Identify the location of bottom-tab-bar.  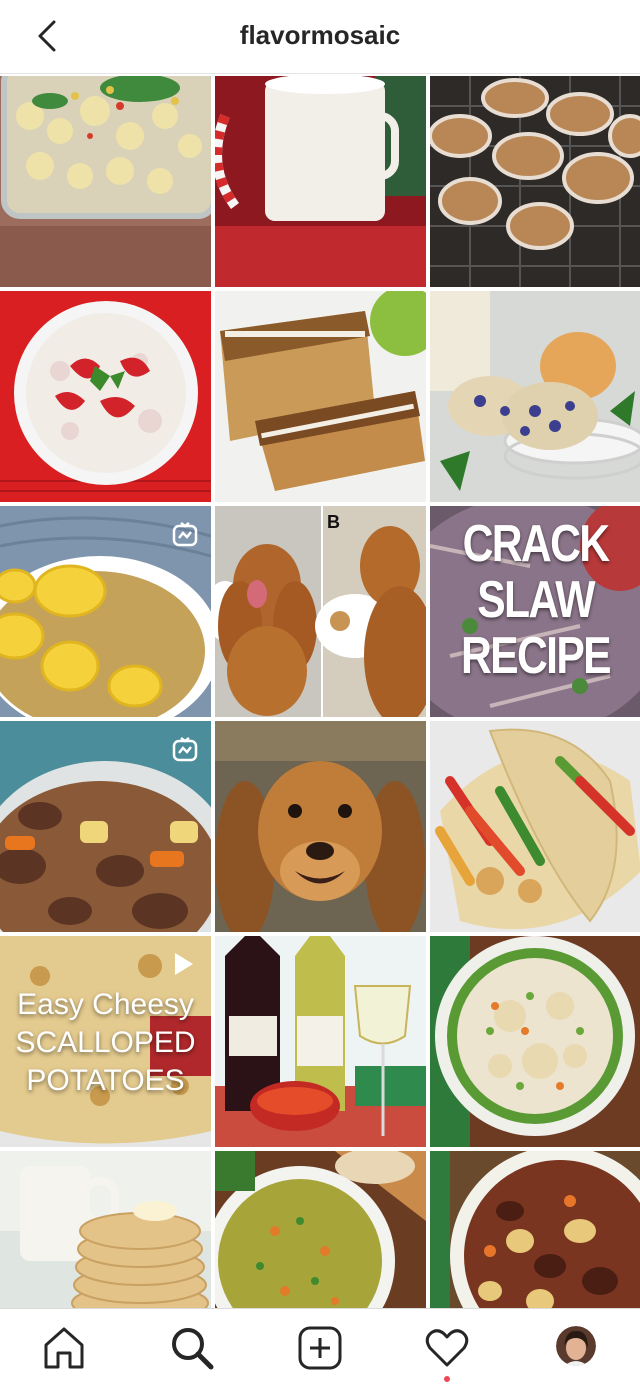
(320, 1347).